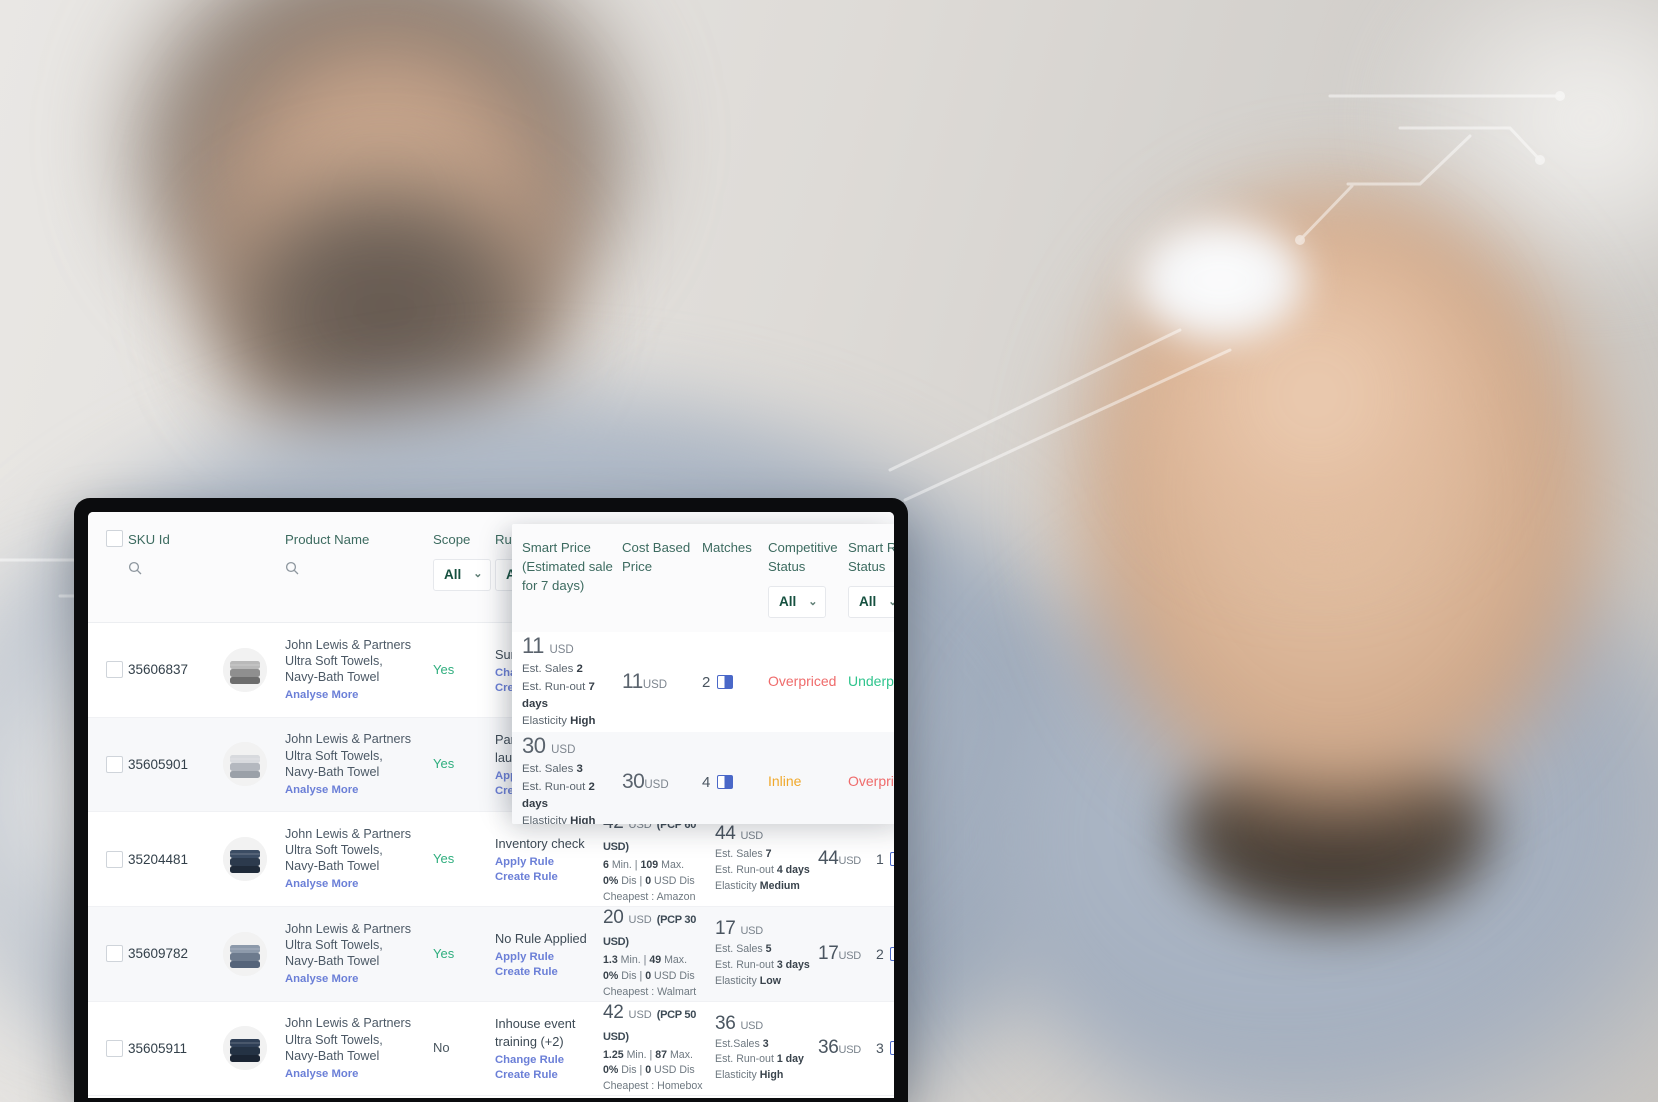  I want to click on final-price-value: 44USD, so click(839, 859).